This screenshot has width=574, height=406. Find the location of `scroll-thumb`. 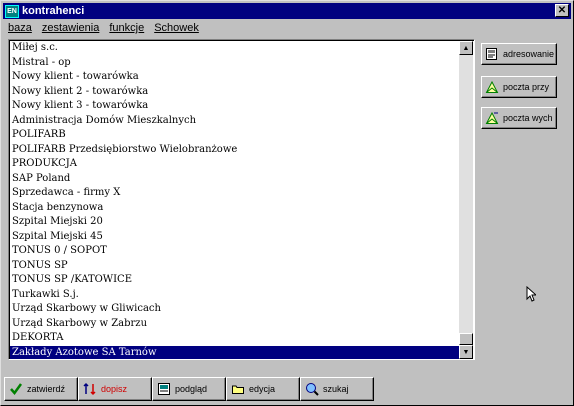

scroll-thumb is located at coordinates (466, 339).